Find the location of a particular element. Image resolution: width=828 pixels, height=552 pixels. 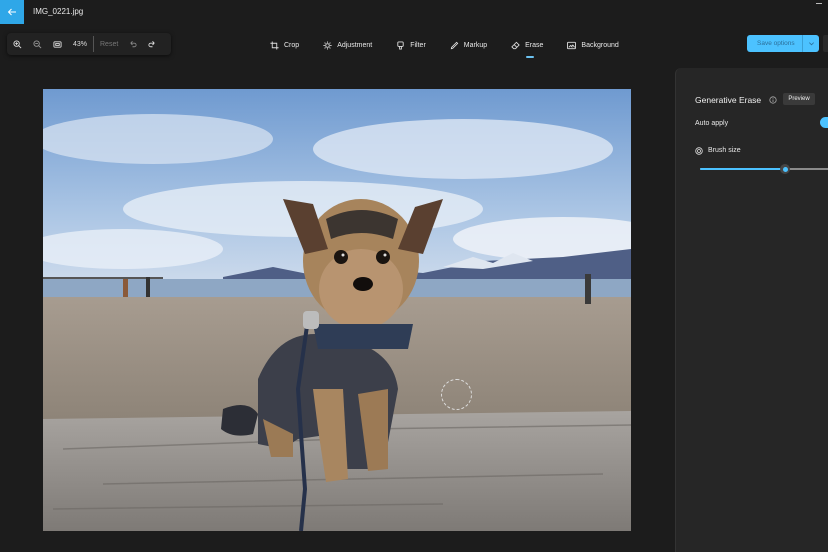

zoom-toolbar: 43% Reset is located at coordinates (89, 44).